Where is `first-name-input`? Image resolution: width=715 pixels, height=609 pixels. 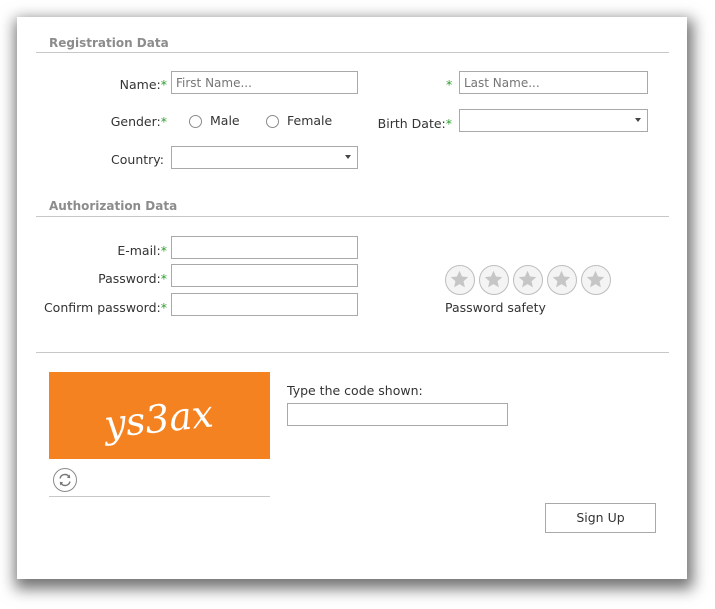
first-name-input is located at coordinates (264, 82).